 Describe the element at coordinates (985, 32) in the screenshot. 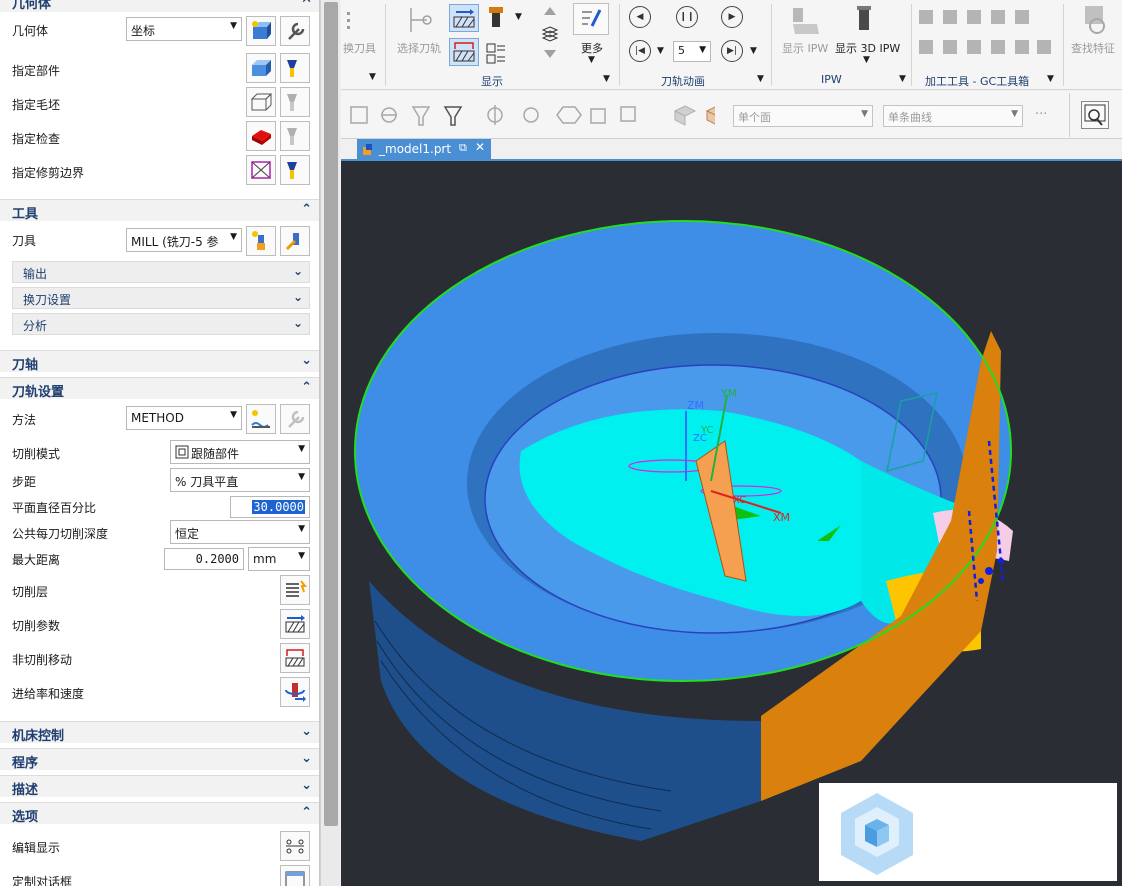

I see `gc-toolbox-icons` at that location.